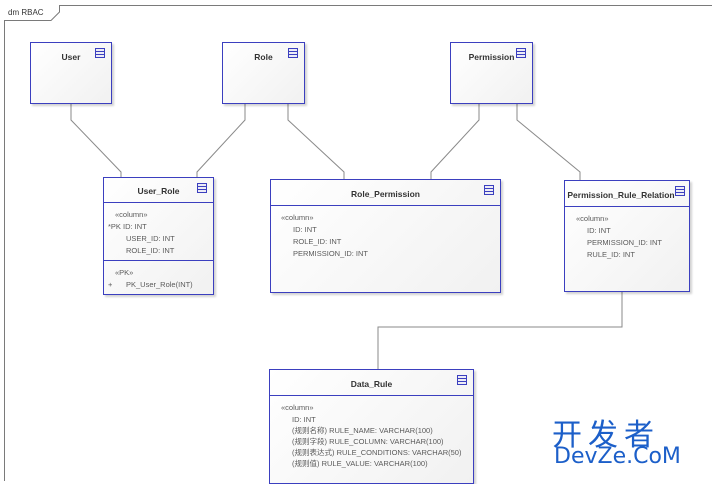  What do you see at coordinates (385, 194) in the screenshot?
I see `entity-title: Role_Permission` at bounding box center [385, 194].